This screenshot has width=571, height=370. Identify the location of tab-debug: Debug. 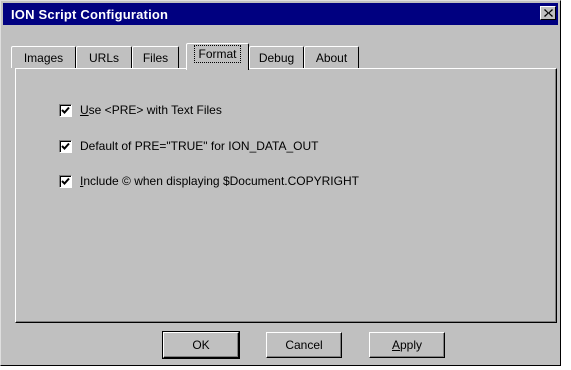
(276, 57).